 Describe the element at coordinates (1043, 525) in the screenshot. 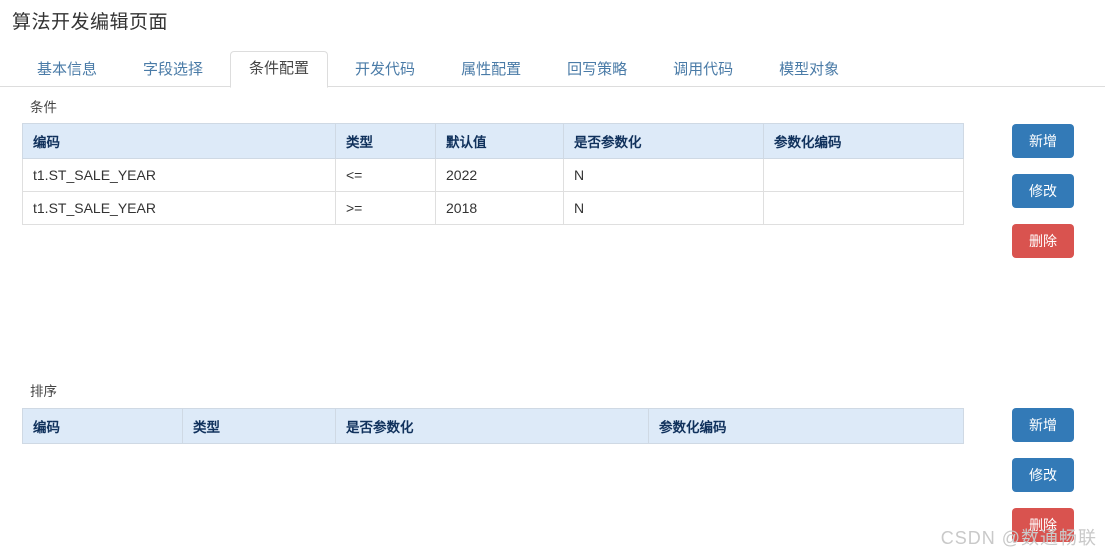

I see `order-delete-button: 删除` at that location.